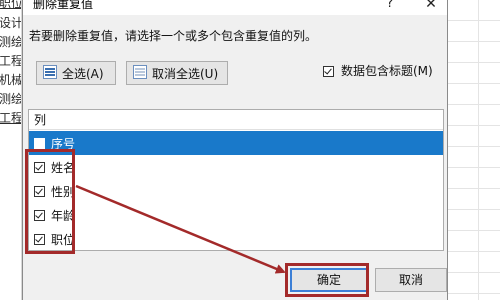 The height and width of the screenshot is (300, 500). Describe the element at coordinates (83, 73) in the screenshot. I see `select-all-label: 全选(A)` at that location.